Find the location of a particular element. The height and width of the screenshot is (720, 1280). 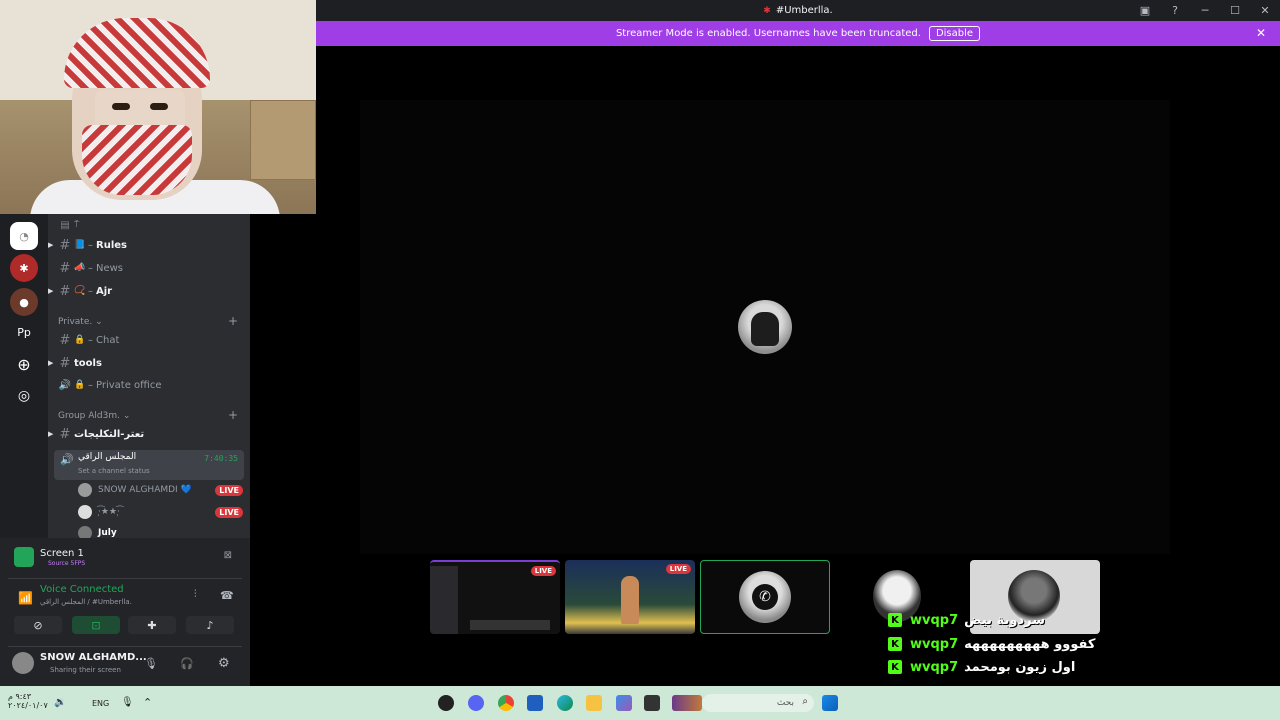

participant-avatar is located at coordinates (765, 327).